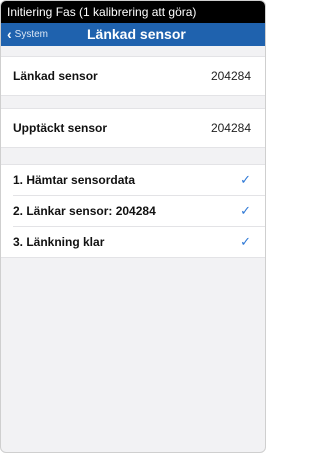  I want to click on step-label: 2. Länkar sensor: 204284, so click(84, 211).